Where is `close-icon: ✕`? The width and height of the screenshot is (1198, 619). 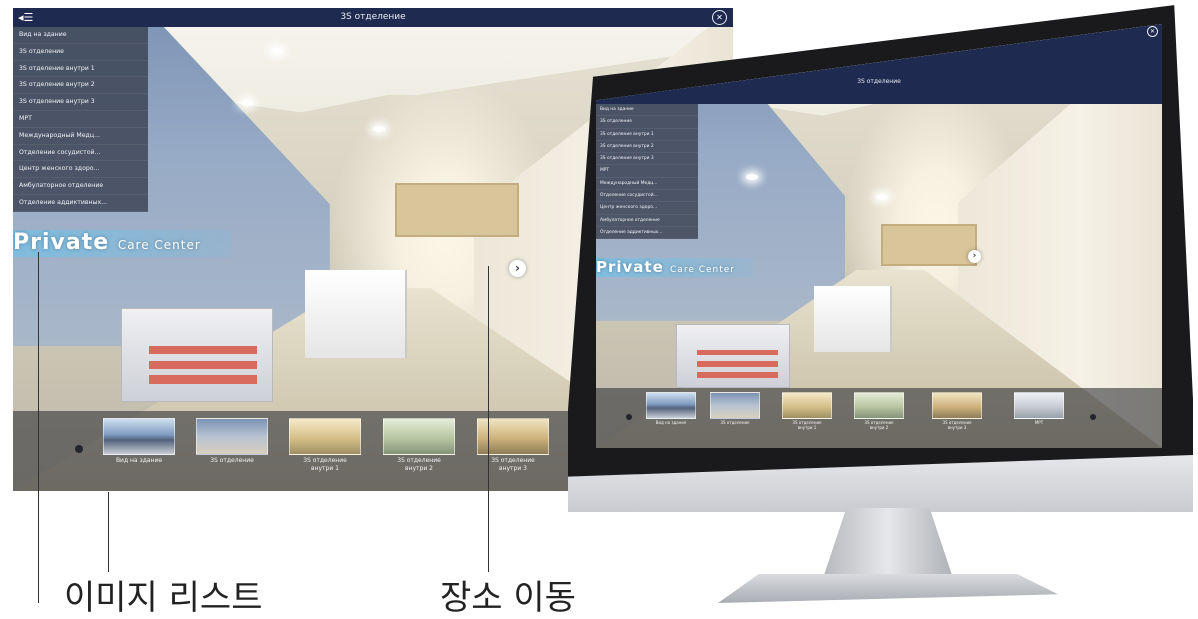 close-icon: ✕ is located at coordinates (1152, 31).